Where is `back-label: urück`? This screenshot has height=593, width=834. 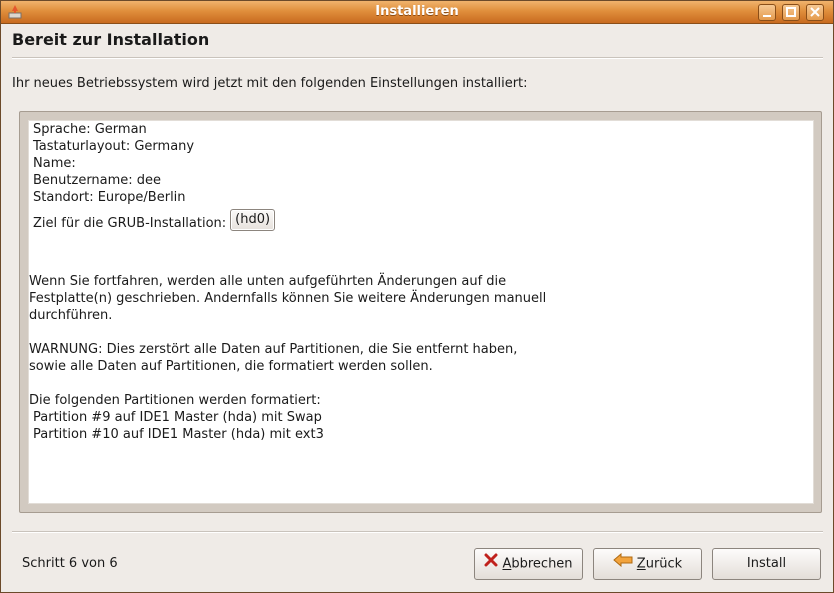
back-label: urück is located at coordinates (664, 564).